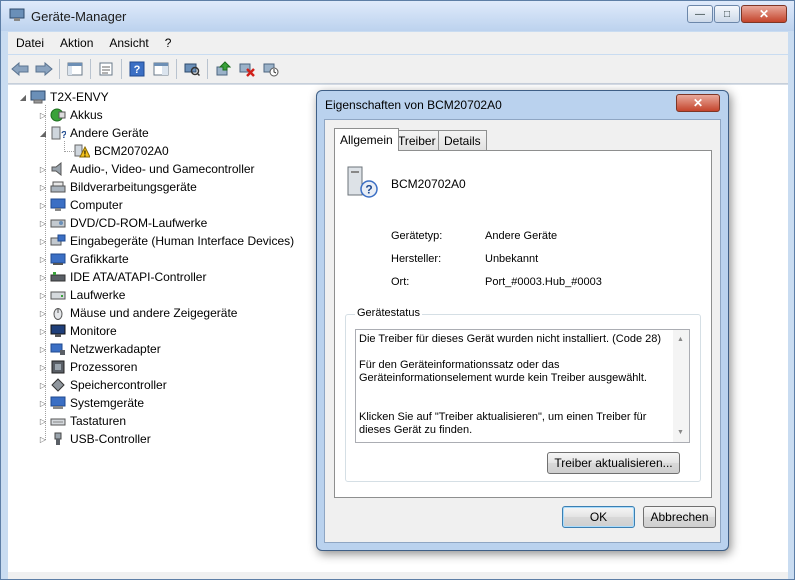 Image resolution: width=795 pixels, height=580 pixels. I want to click on computer-icon, so click(38, 97).